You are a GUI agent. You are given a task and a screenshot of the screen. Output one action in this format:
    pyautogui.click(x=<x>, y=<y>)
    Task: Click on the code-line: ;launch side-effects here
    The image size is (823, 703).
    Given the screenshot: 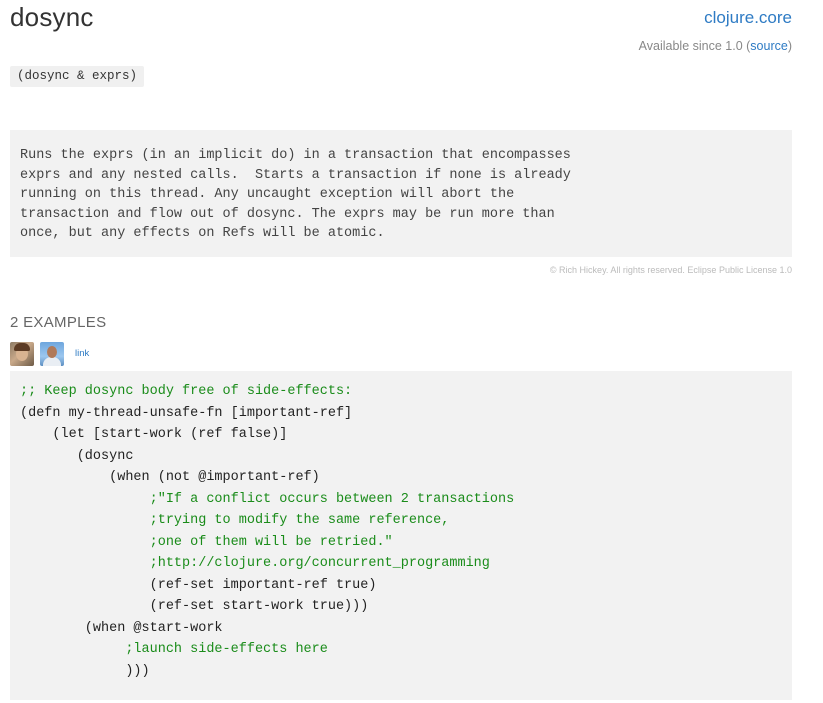 What is the action you would take?
    pyautogui.click(x=174, y=649)
    